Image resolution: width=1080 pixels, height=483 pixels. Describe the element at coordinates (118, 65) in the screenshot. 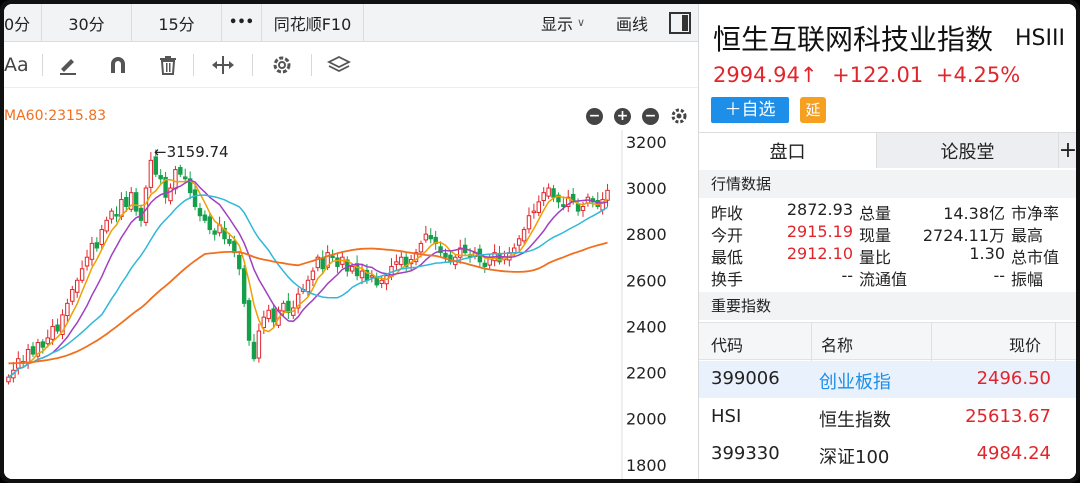

I see `magnet-icon` at that location.